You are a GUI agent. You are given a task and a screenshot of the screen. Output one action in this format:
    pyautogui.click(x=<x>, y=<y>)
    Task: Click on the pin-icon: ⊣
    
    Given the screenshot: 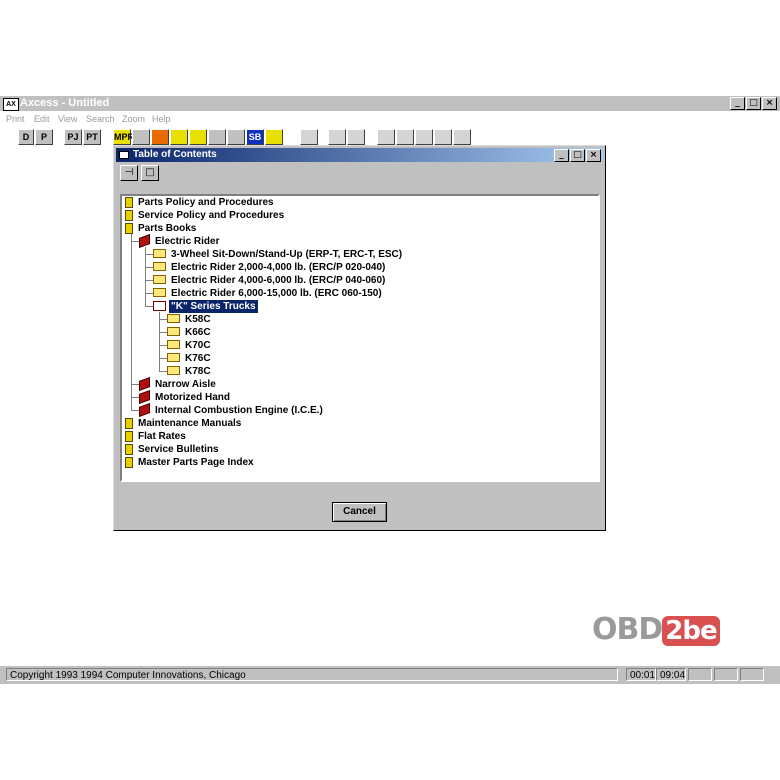 What is the action you would take?
    pyautogui.click(x=129, y=173)
    